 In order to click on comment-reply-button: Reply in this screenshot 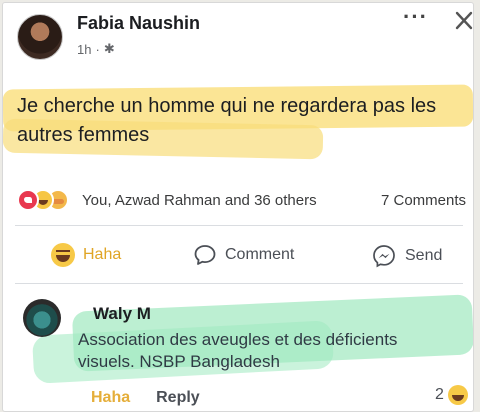, I will do `click(178, 398)`.